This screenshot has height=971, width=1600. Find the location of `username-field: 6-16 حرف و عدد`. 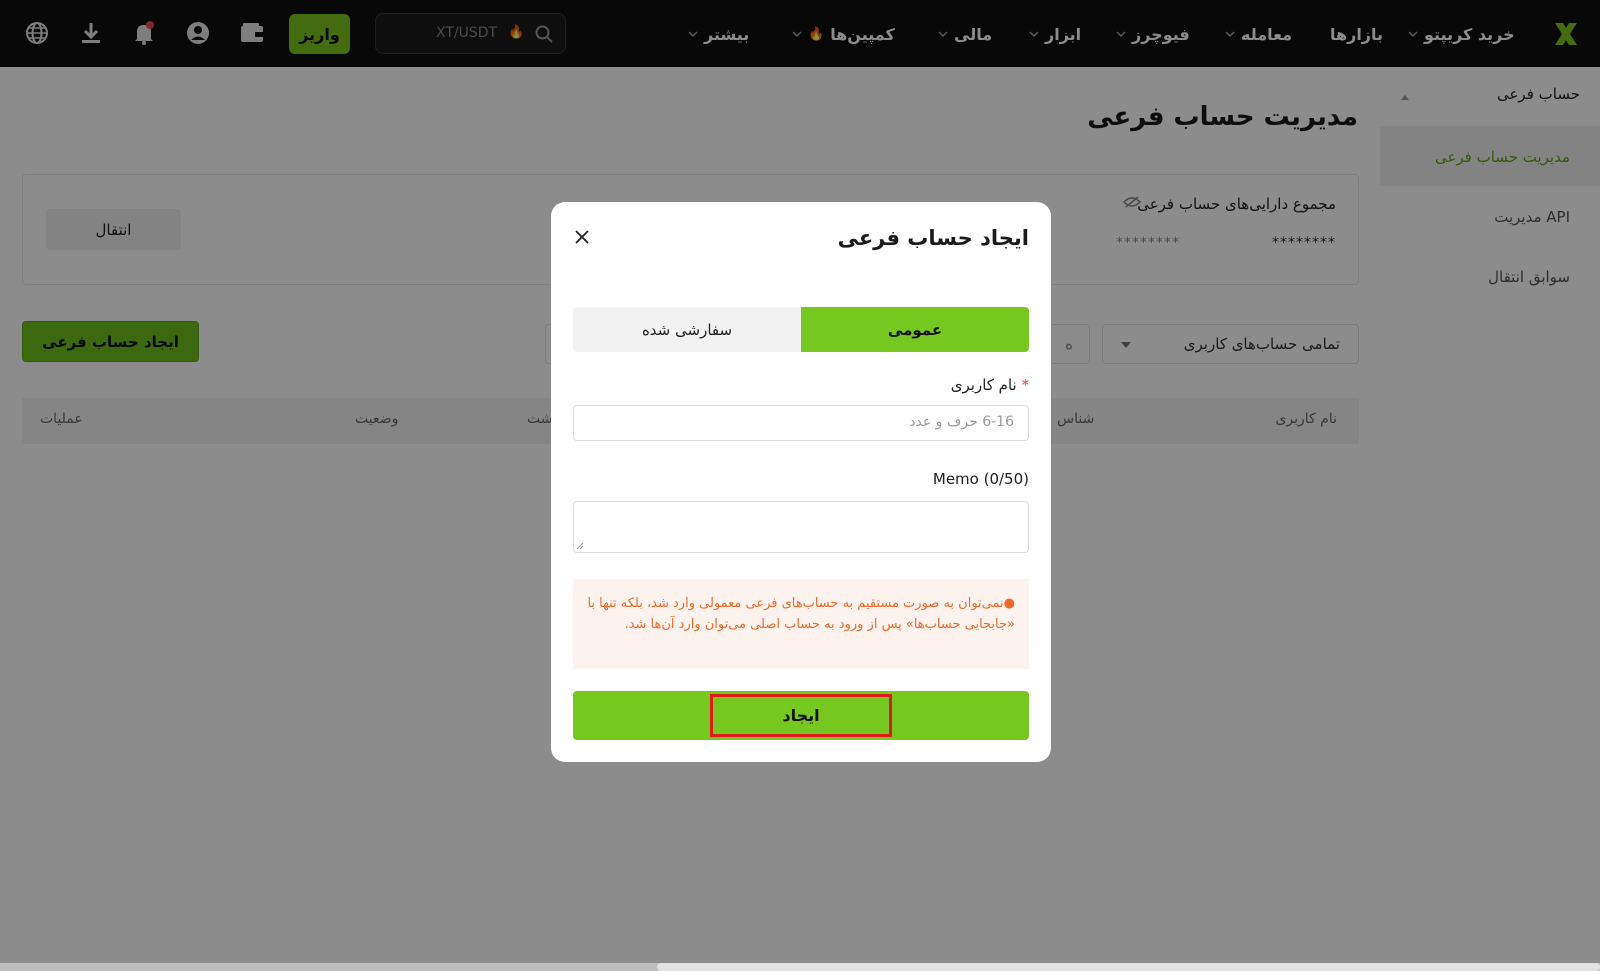

username-field: 6-16 حرف و عدد is located at coordinates (801, 423).